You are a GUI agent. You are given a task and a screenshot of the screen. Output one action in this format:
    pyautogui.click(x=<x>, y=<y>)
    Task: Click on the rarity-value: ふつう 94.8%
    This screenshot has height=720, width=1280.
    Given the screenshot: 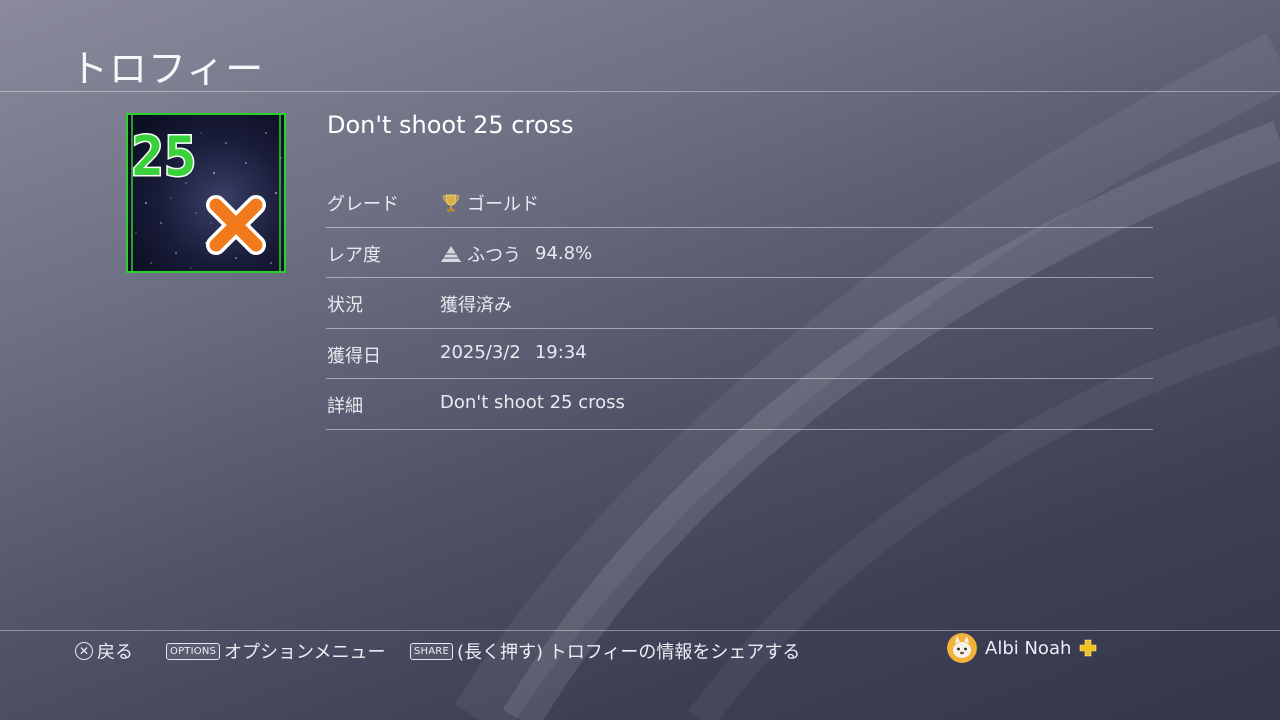 What is the action you would take?
    pyautogui.click(x=516, y=254)
    